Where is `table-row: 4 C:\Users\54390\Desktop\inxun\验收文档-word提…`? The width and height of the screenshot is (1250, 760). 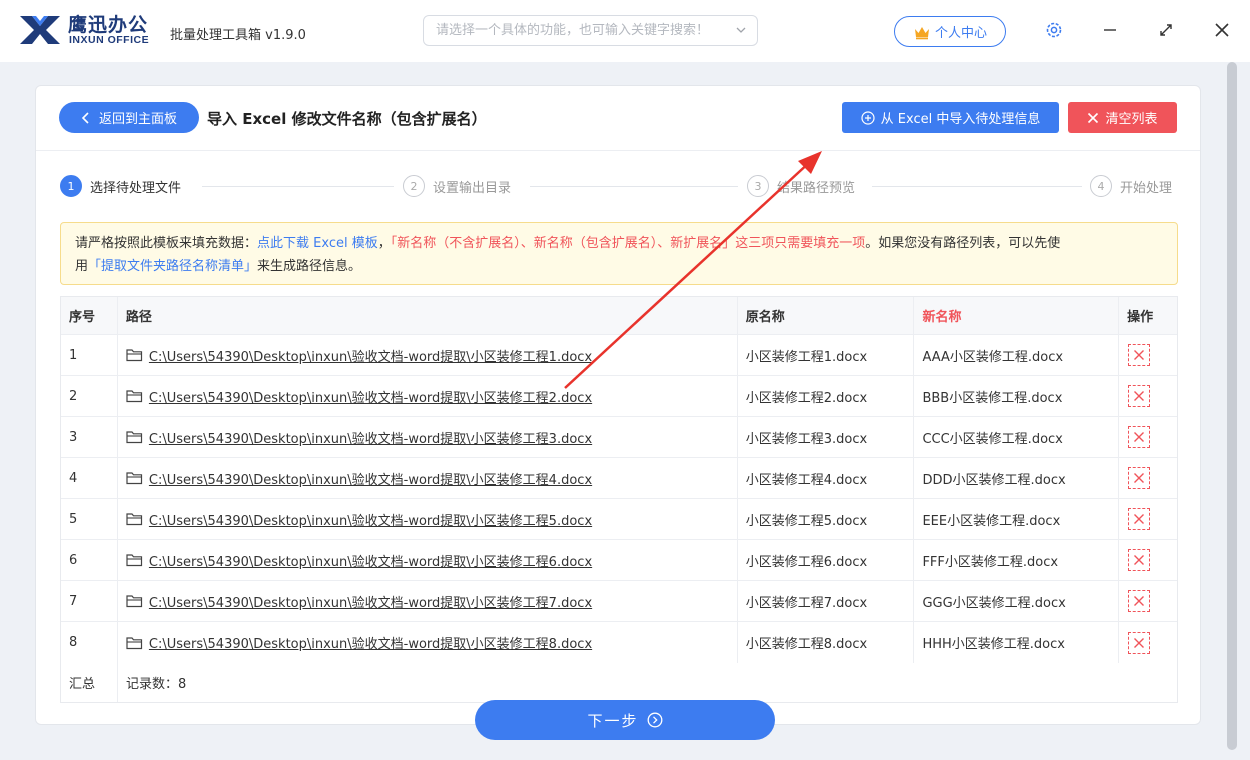
table-row: 4 C:\Users\54390\Desktop\inxun\验收文档-word提… is located at coordinates (619, 478).